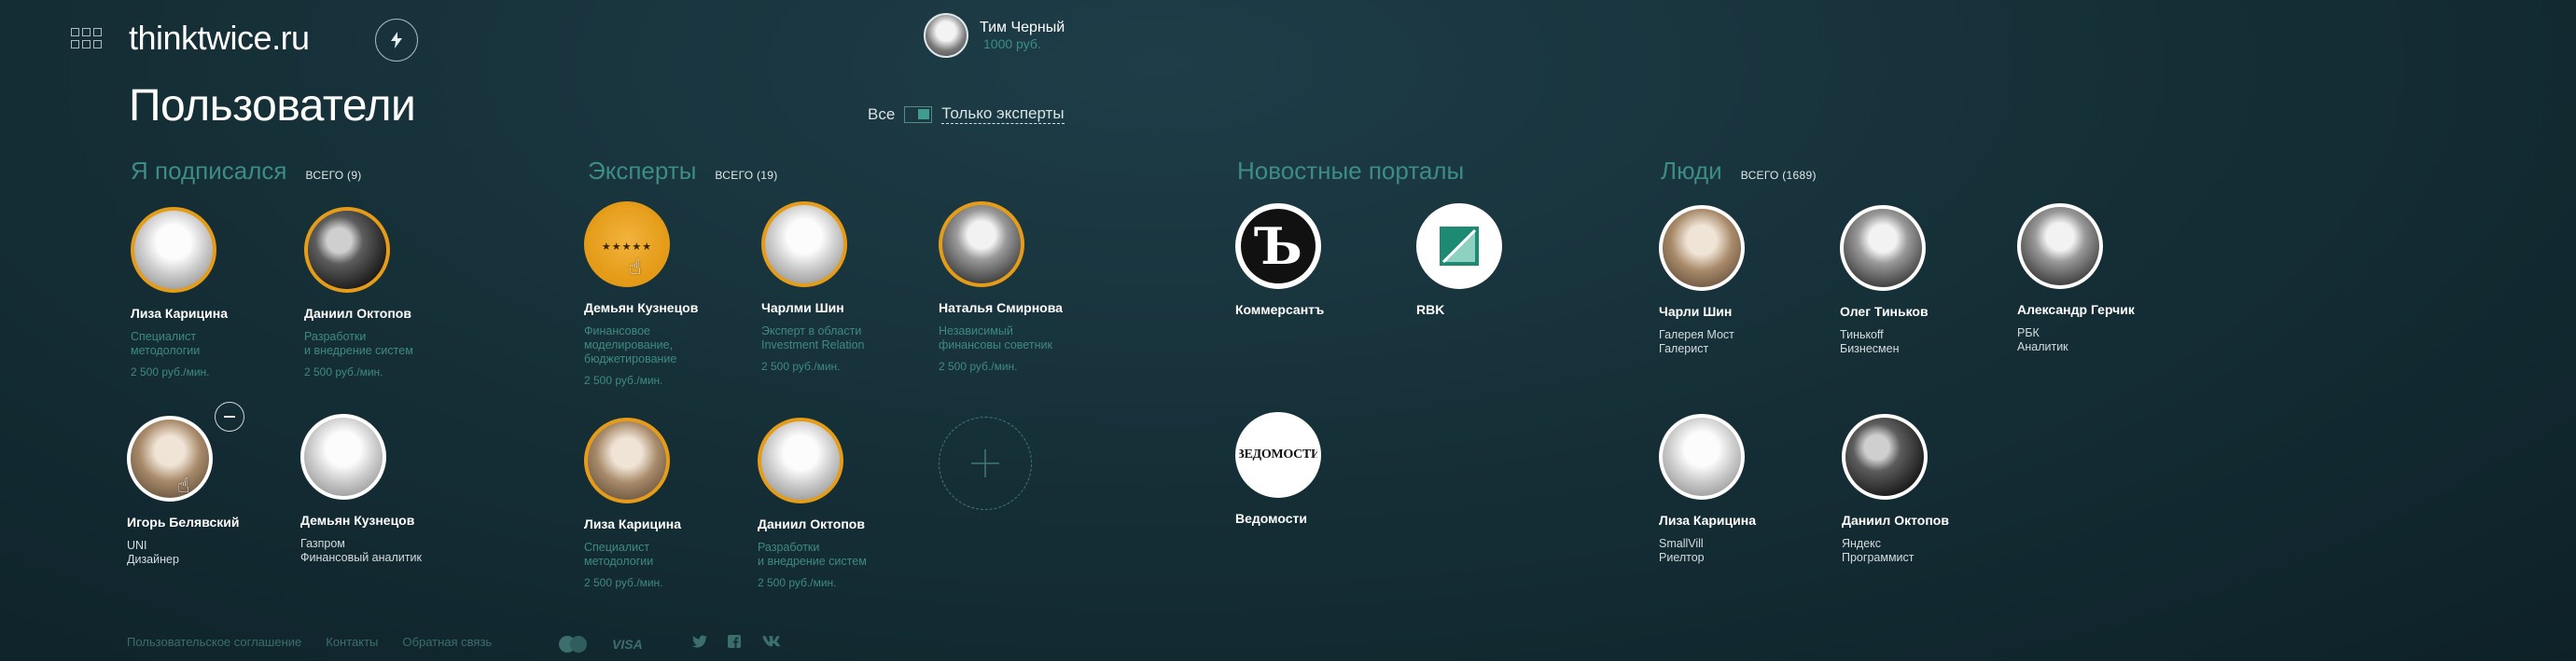 The width and height of the screenshot is (2576, 661). I want to click on plus-icon, so click(985, 463).